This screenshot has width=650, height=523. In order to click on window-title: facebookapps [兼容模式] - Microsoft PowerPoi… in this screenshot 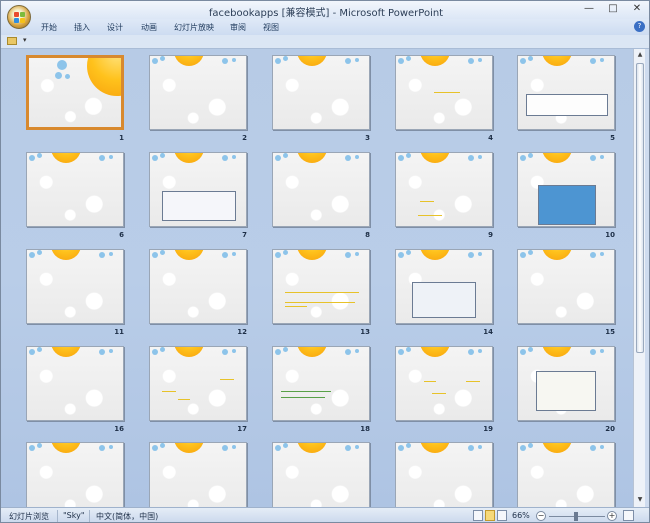, I will do `click(326, 13)`.